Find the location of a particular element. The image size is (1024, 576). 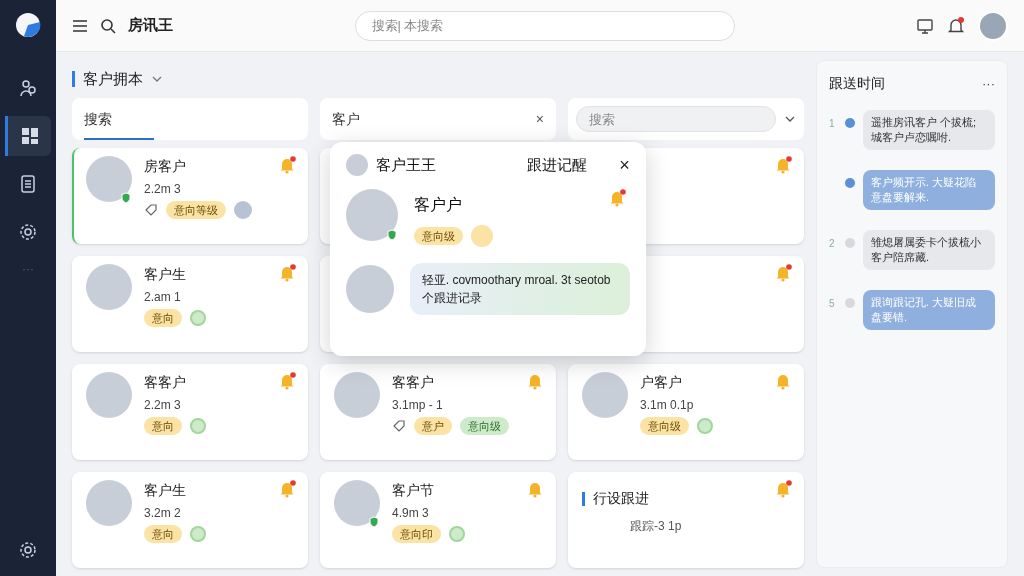

message-bubble: 轻亚. covmoothary mroal. 3t seotob个跟进记录 is located at coordinates (519, 288).